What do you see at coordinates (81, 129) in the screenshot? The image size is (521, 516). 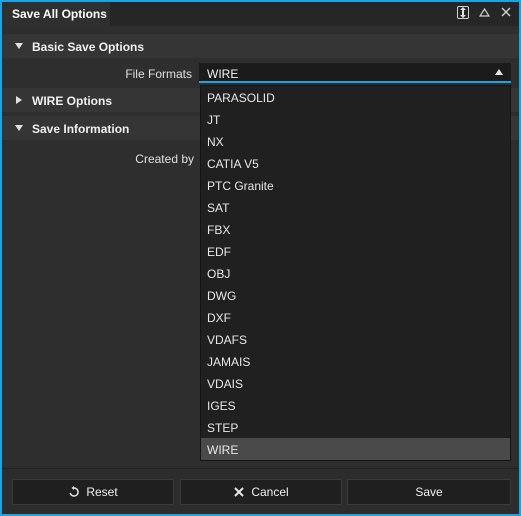 I see `section-label: Save Information` at bounding box center [81, 129].